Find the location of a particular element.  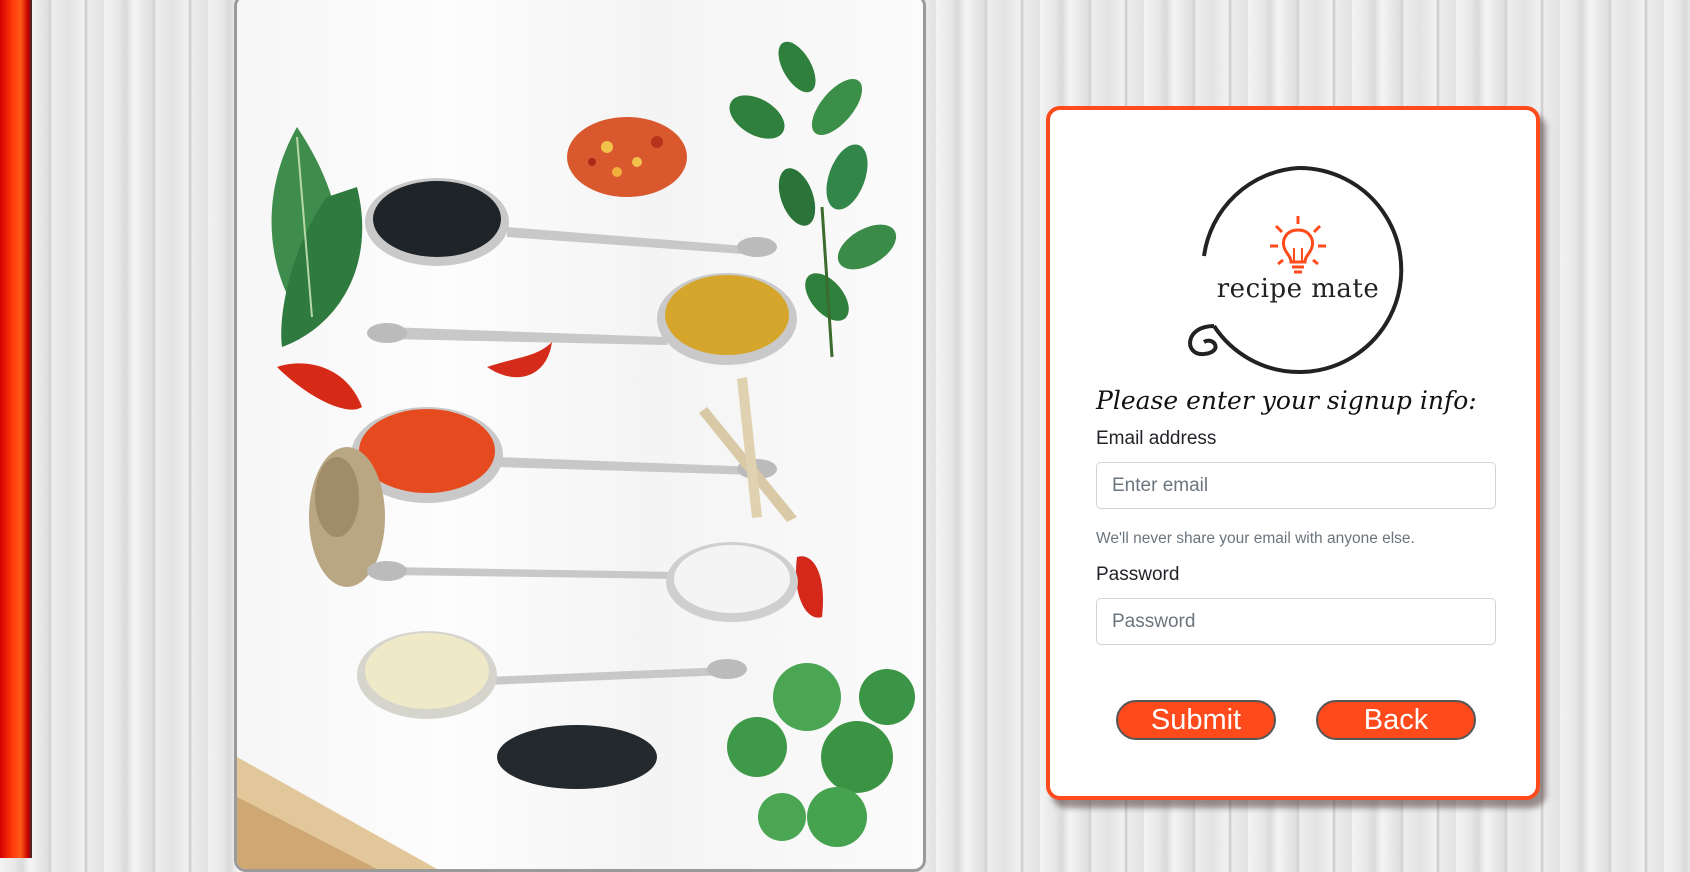

back-button: Back is located at coordinates (1396, 720).